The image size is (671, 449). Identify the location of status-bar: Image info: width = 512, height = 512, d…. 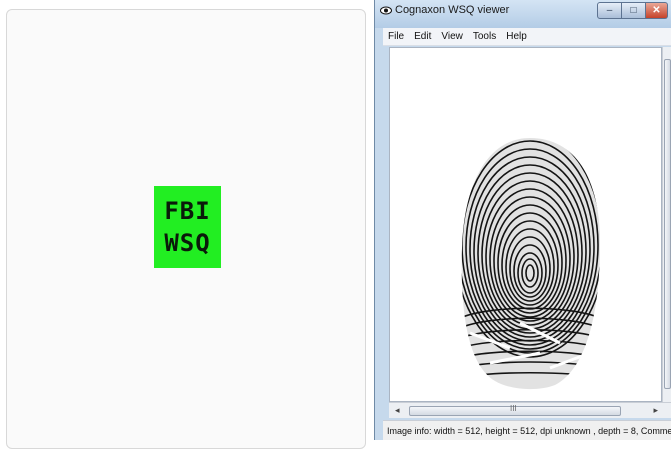
(527, 430).